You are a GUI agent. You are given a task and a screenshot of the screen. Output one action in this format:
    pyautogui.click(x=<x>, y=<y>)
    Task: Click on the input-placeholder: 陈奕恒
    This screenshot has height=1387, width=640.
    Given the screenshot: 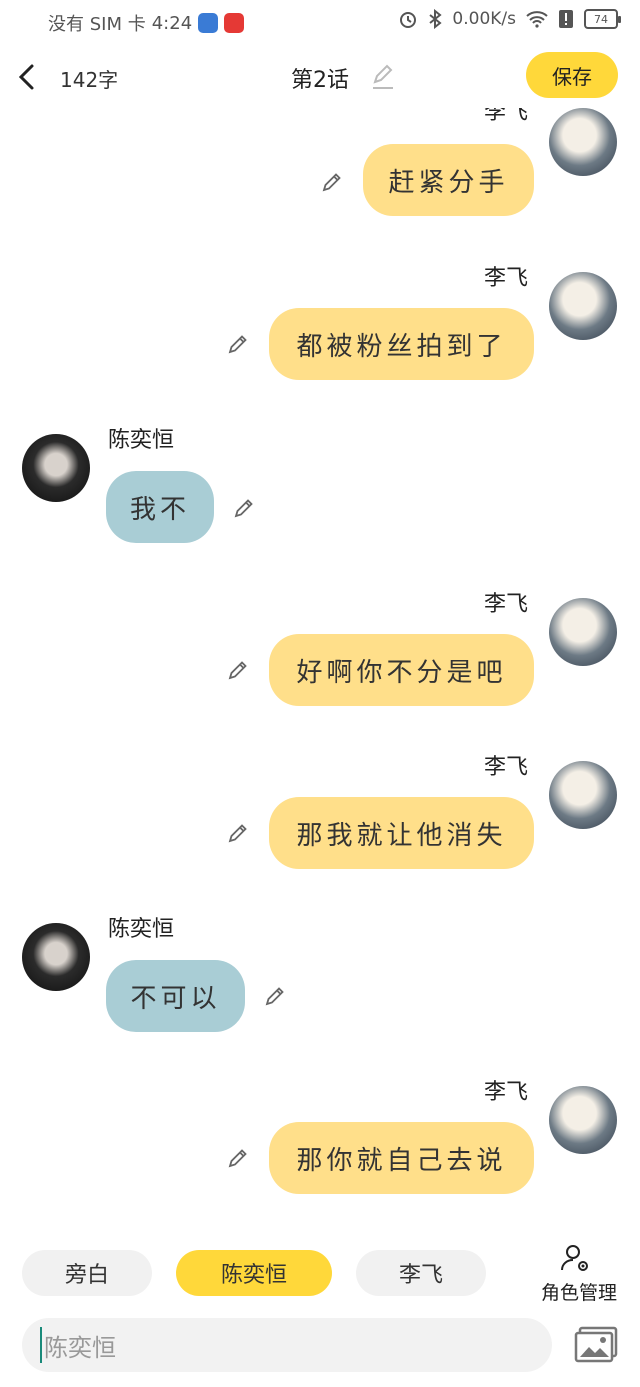 What is the action you would take?
    pyautogui.click(x=80, y=1347)
    